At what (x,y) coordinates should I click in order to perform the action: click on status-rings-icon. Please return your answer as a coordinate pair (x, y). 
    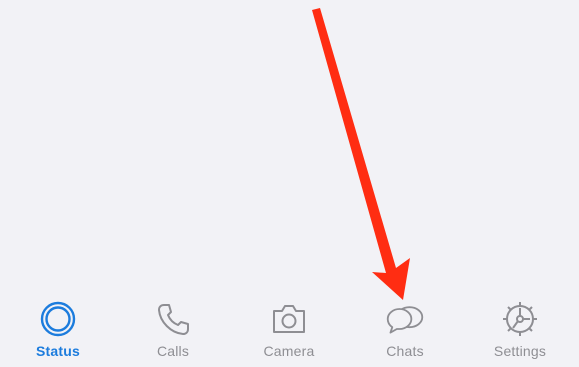
    Looking at the image, I should click on (58, 319).